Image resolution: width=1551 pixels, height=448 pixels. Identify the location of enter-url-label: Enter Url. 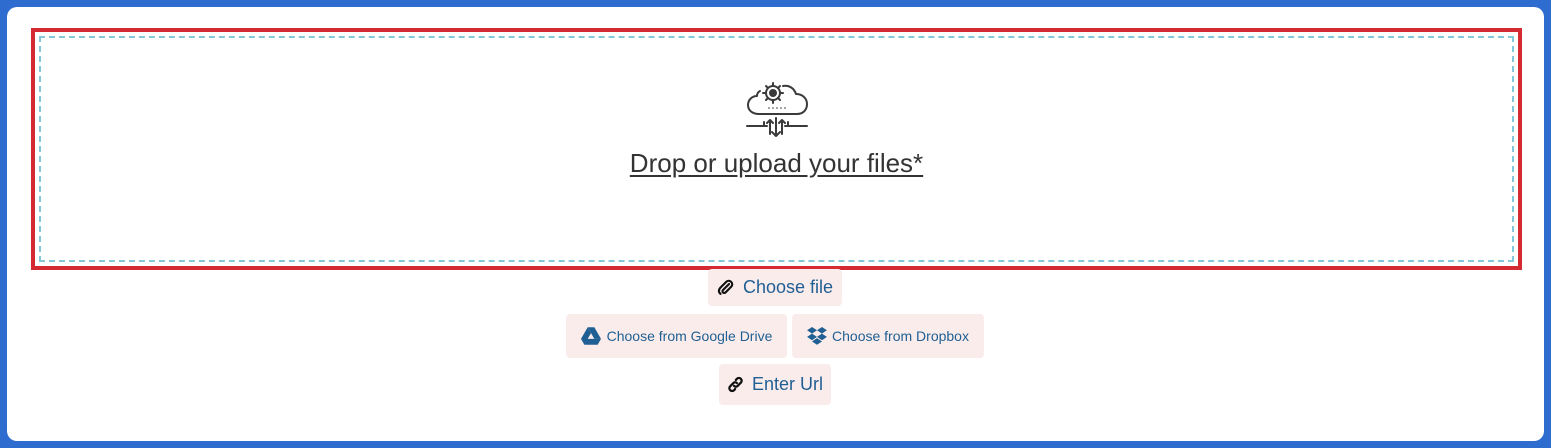
(787, 384).